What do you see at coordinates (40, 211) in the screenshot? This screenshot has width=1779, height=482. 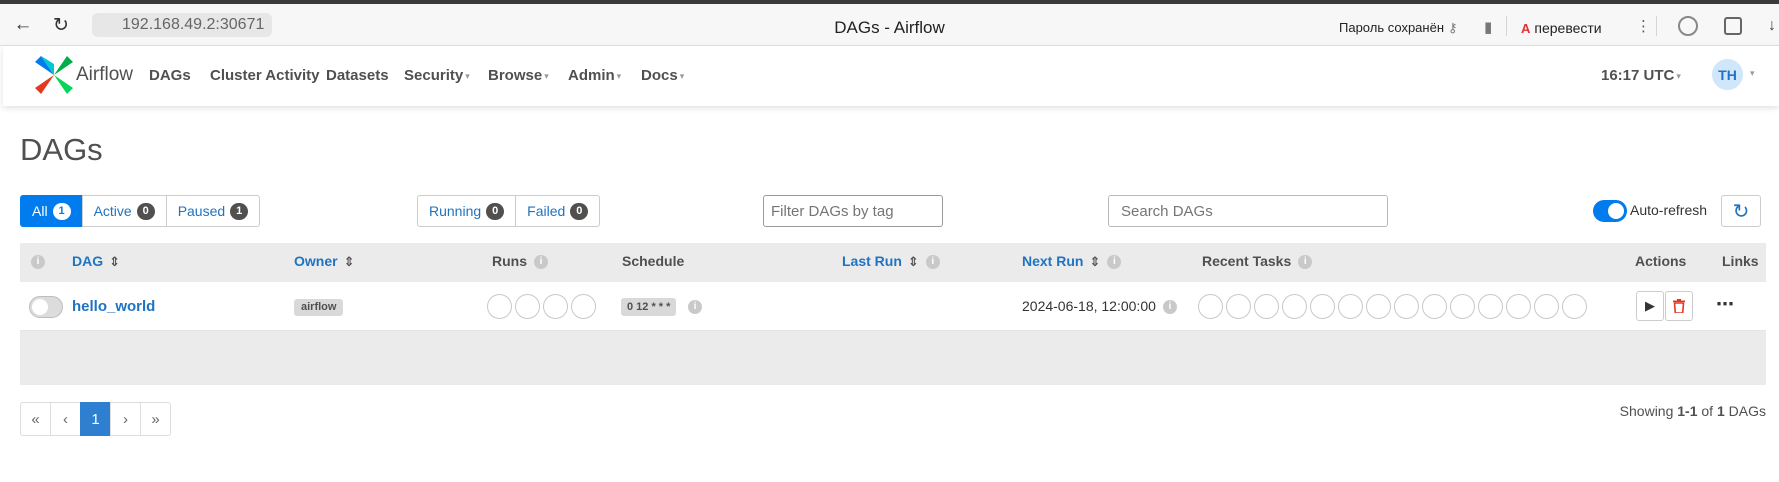 I see `filter-label: All` at bounding box center [40, 211].